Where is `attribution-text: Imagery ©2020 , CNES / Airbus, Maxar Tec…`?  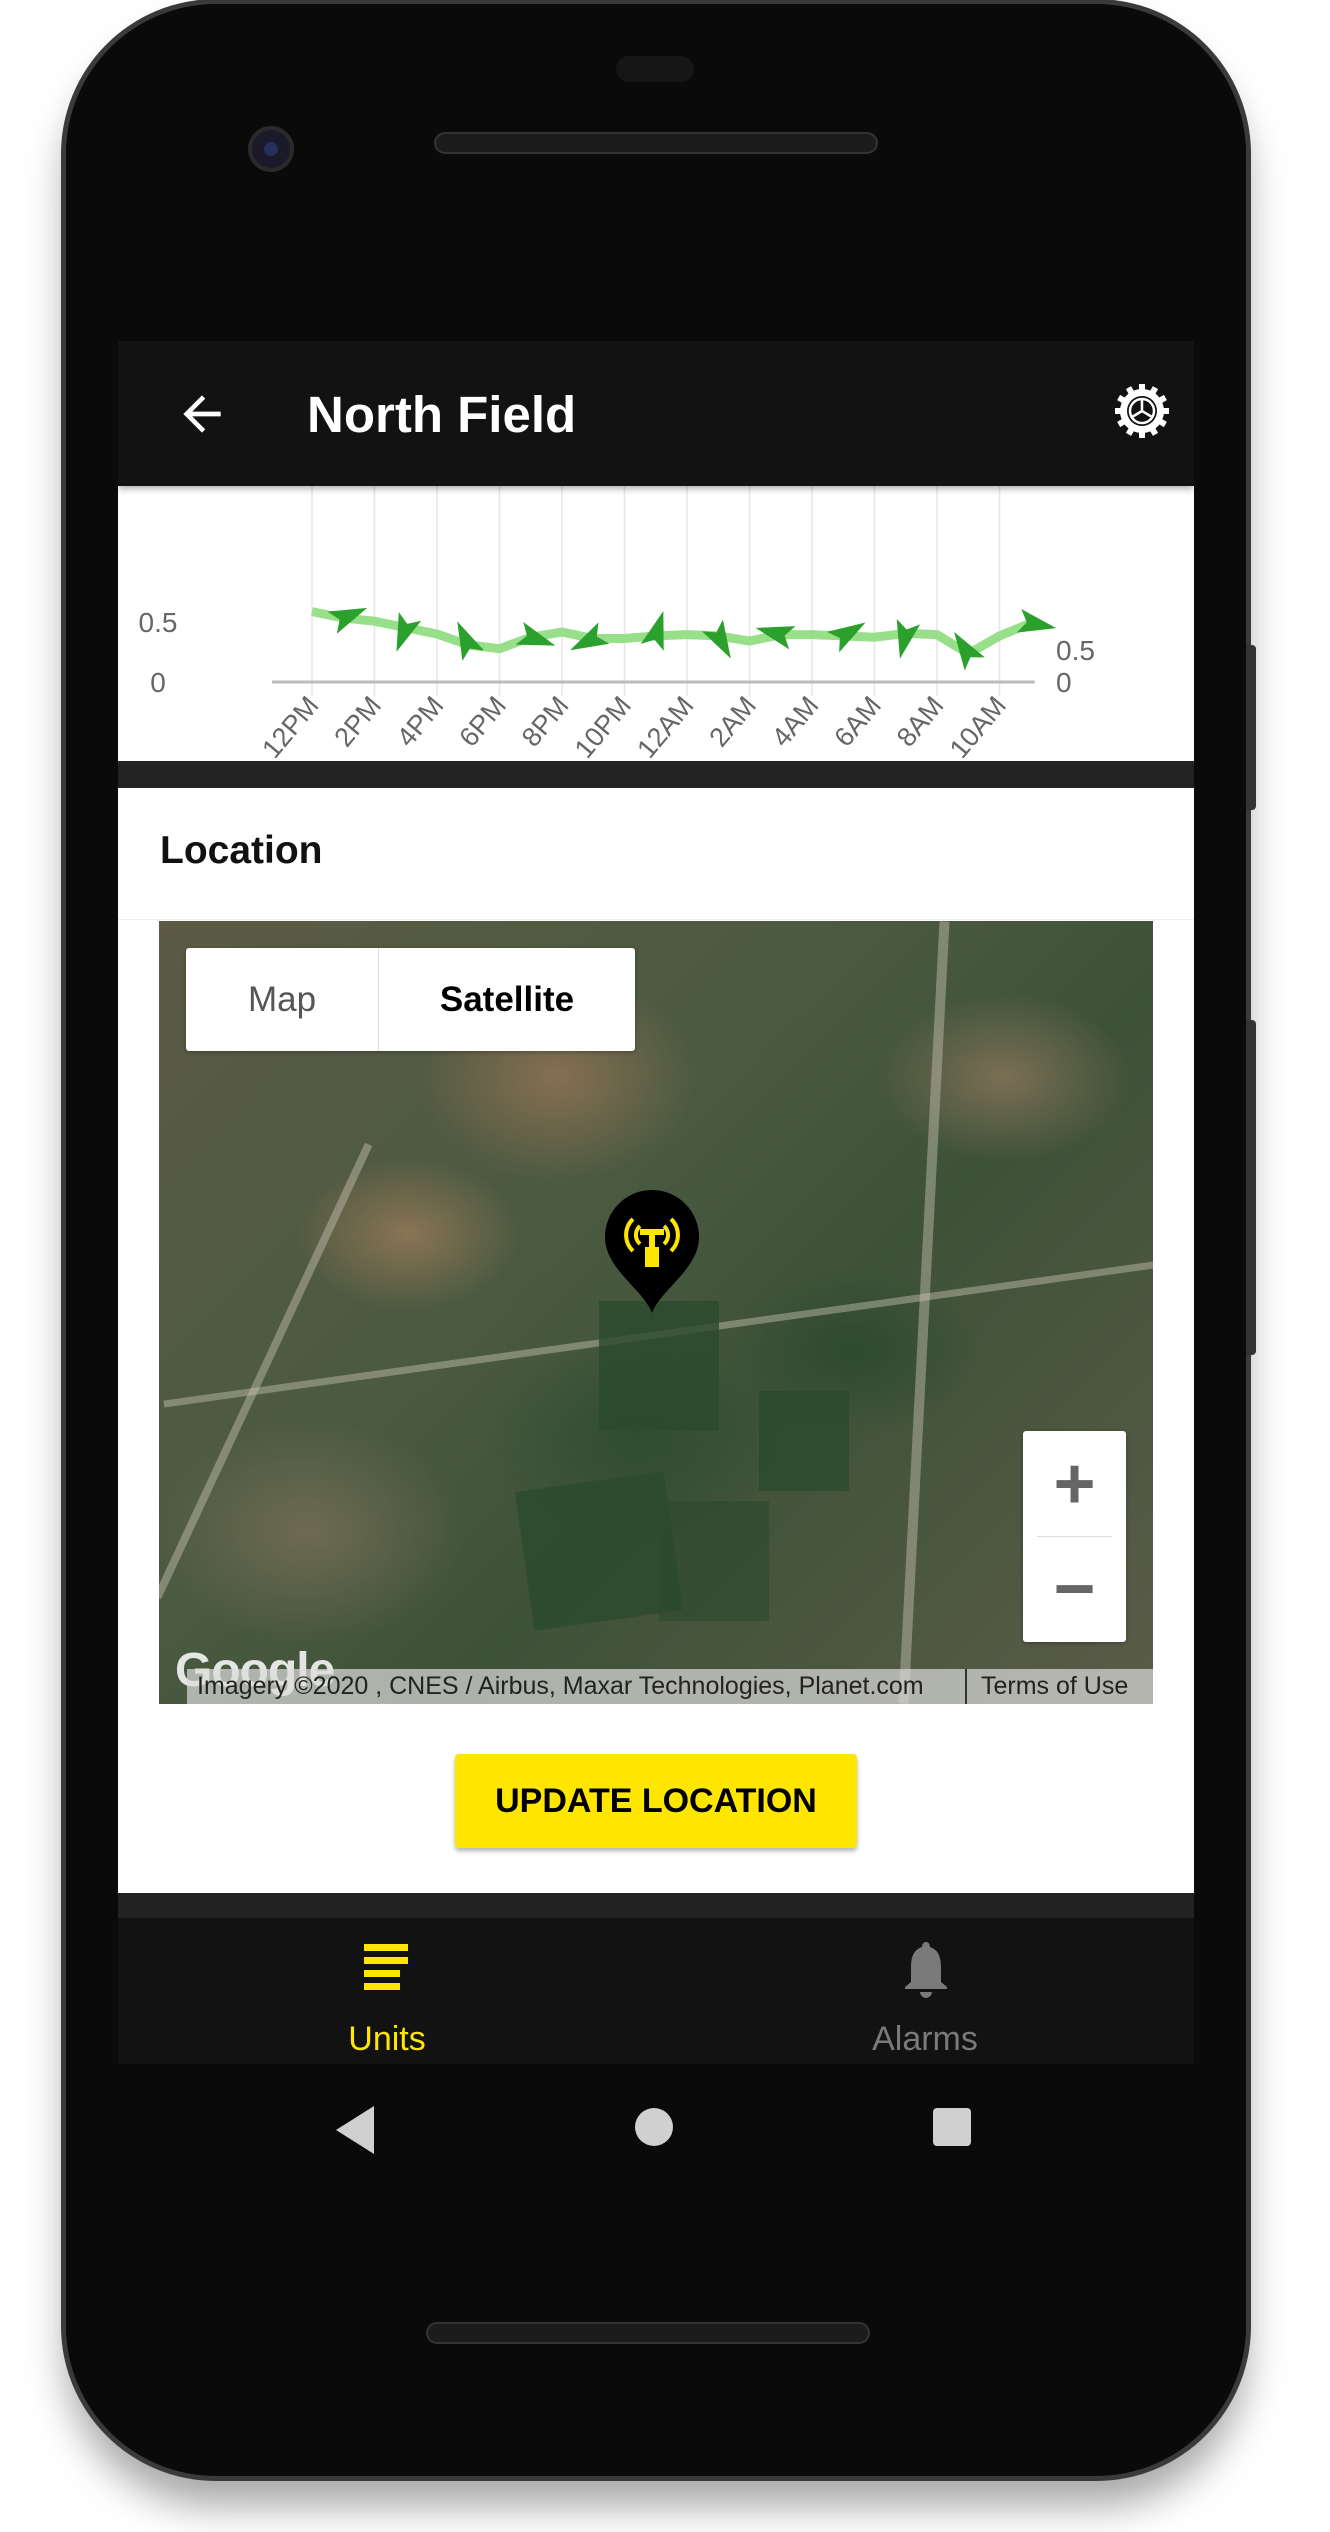 attribution-text: Imagery ©2020 , CNES / Airbus, Maxar Tec… is located at coordinates (577, 1686).